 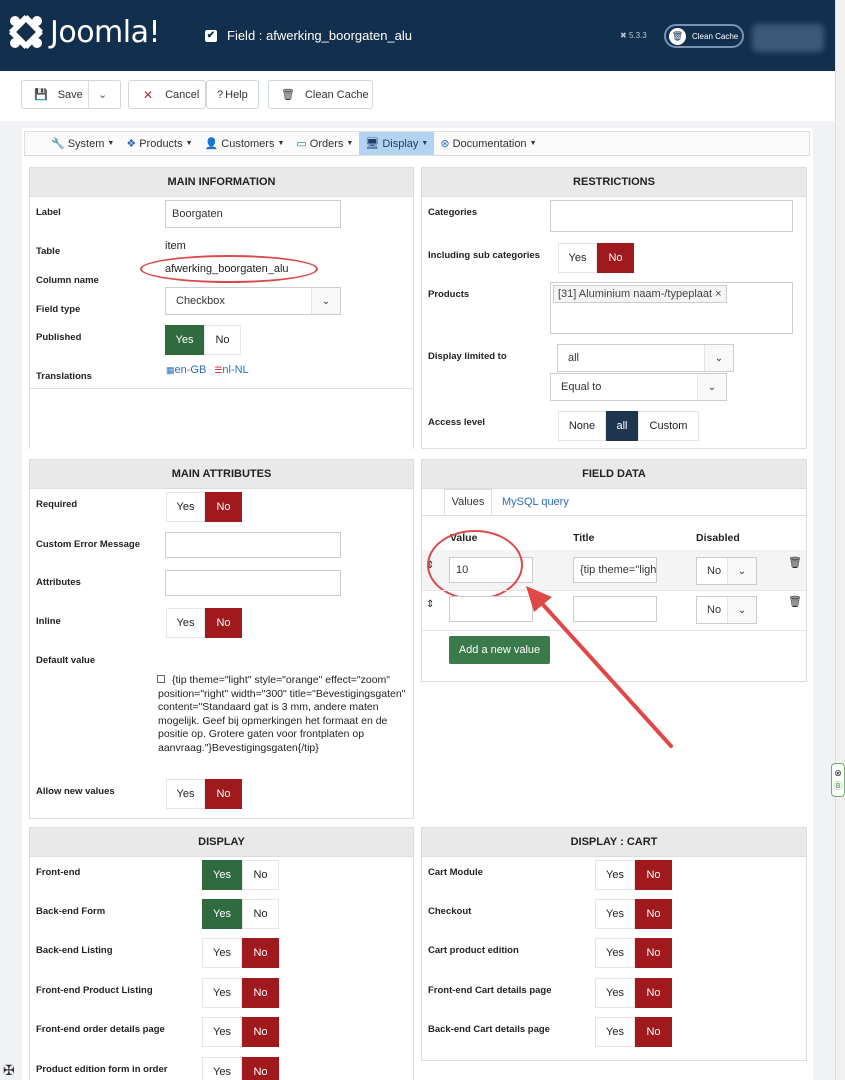 I want to click on field-type-select: Checkbox ⌄, so click(x=253, y=301).